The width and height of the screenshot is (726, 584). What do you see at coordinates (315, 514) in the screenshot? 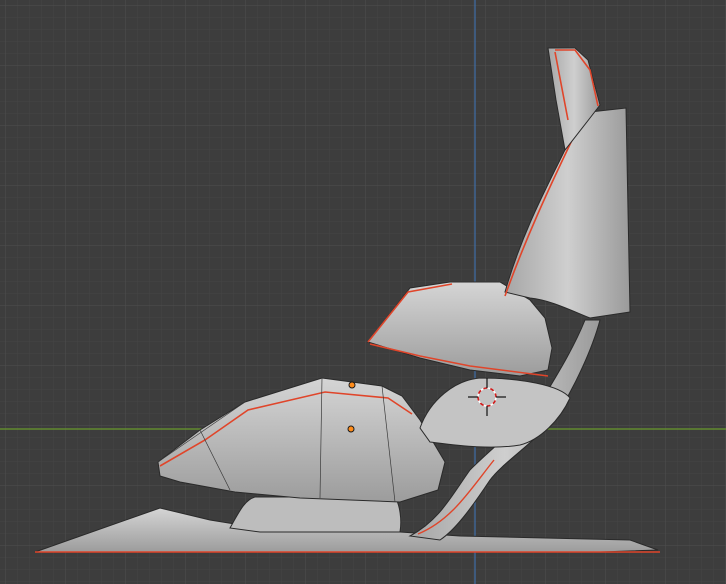
I see `chair-pedestal` at bounding box center [315, 514].